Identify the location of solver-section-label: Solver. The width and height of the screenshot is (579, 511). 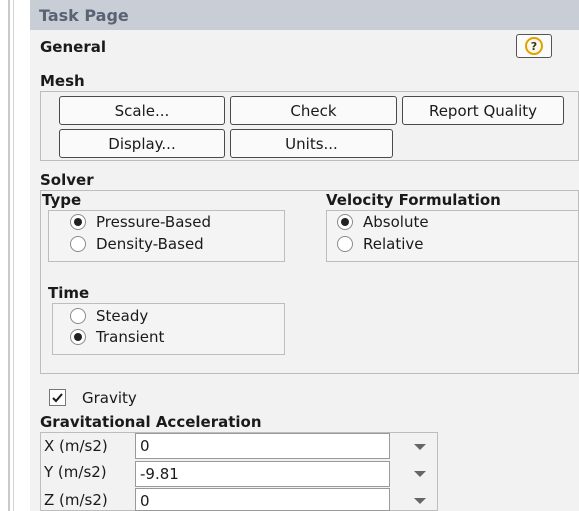
(67, 180).